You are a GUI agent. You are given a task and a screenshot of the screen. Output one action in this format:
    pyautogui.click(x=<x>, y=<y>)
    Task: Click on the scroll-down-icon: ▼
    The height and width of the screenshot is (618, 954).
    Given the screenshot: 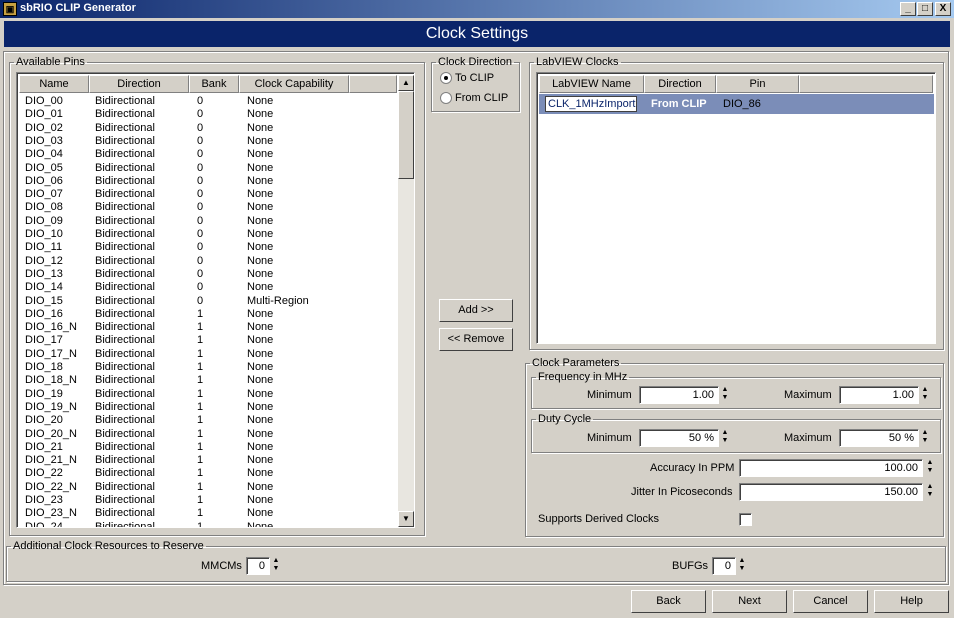 What is the action you would take?
    pyautogui.click(x=406, y=519)
    